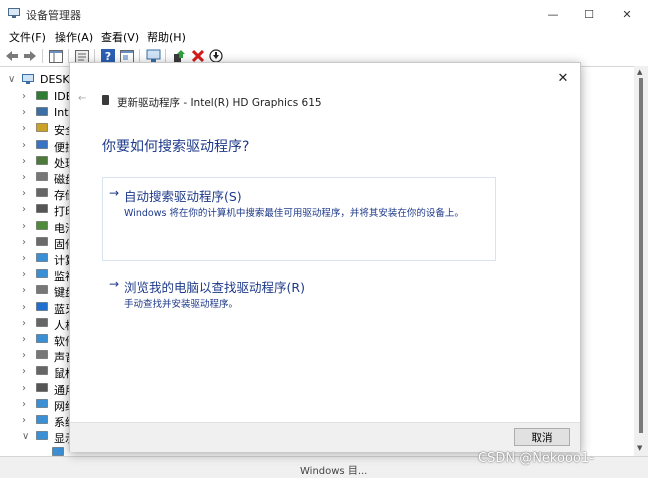 This screenshot has height=478, width=648. I want to click on browse-computer-driver-option: → 浏览我的电脑以查找驱动程序(R) 手动查找并安装驱动程序。, so click(299, 294).